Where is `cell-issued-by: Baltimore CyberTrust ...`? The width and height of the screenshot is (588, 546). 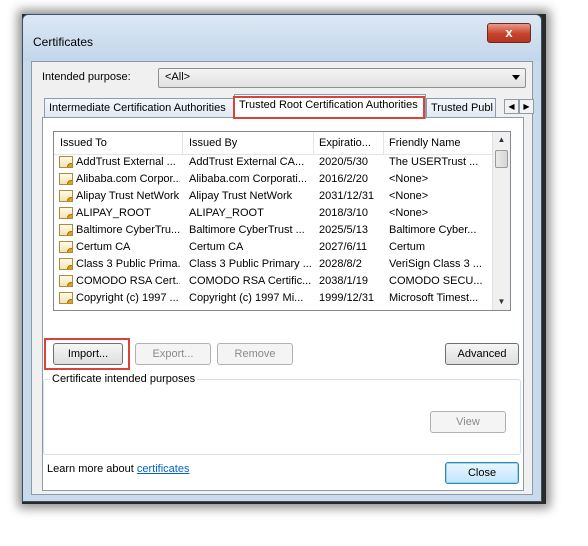 cell-issued-by: Baltimore CyberTrust ... is located at coordinates (247, 230).